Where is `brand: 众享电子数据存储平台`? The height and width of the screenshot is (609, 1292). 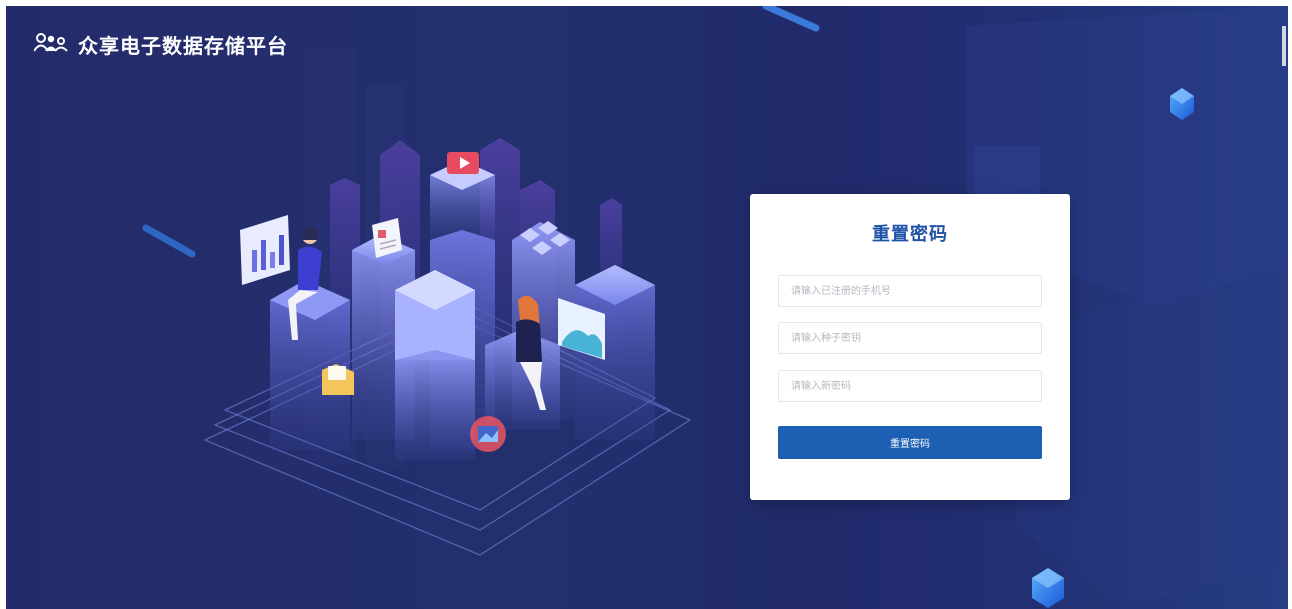 brand: 众享电子数据存储平台 is located at coordinates (160, 44).